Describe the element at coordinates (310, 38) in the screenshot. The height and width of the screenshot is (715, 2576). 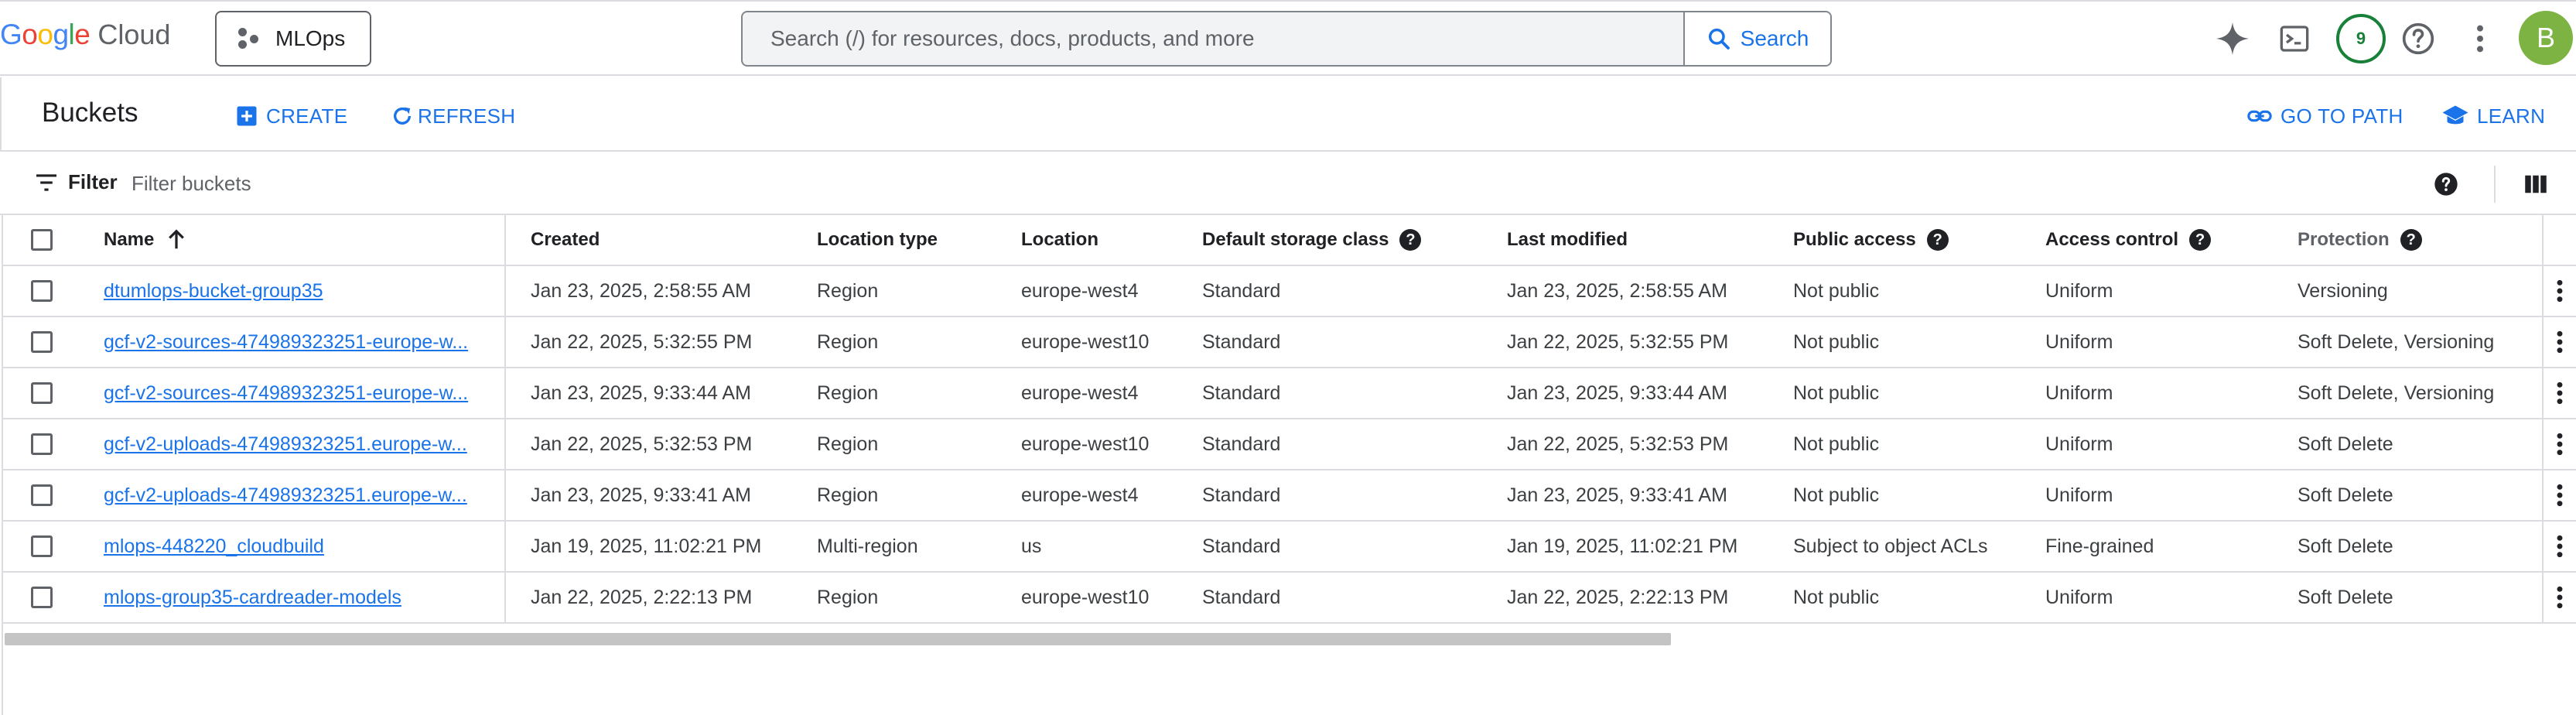
I see `project-name: MLOps` at that location.